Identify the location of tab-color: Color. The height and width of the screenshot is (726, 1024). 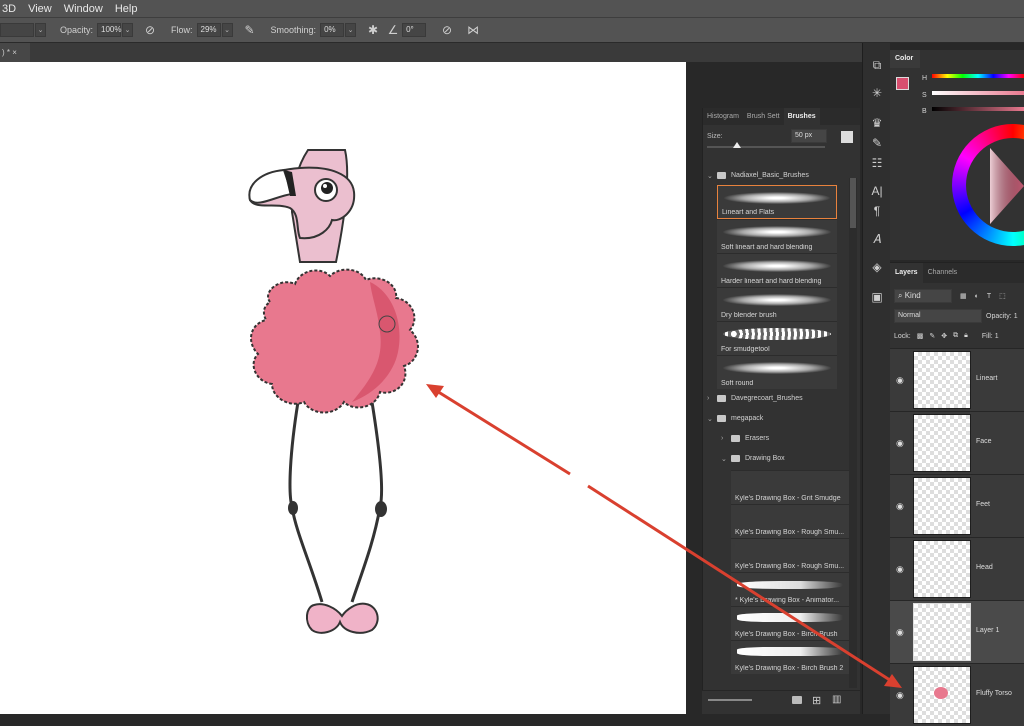
(905, 59).